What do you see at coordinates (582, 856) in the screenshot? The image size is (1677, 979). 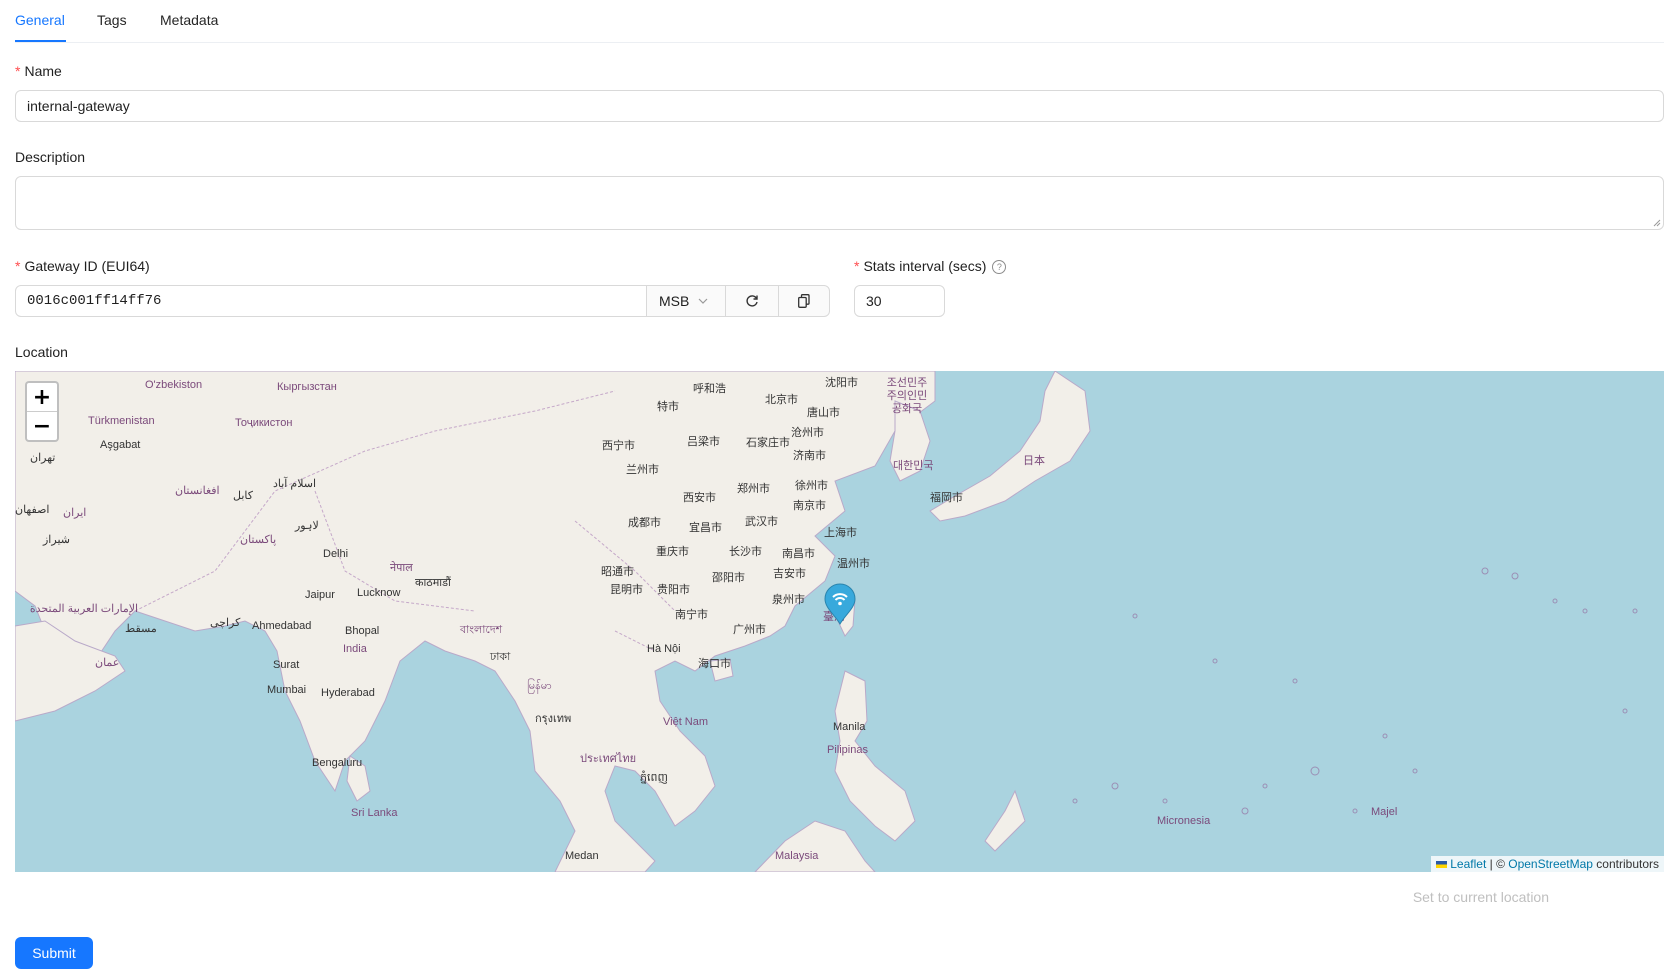 I see `map-label: Medan` at bounding box center [582, 856].